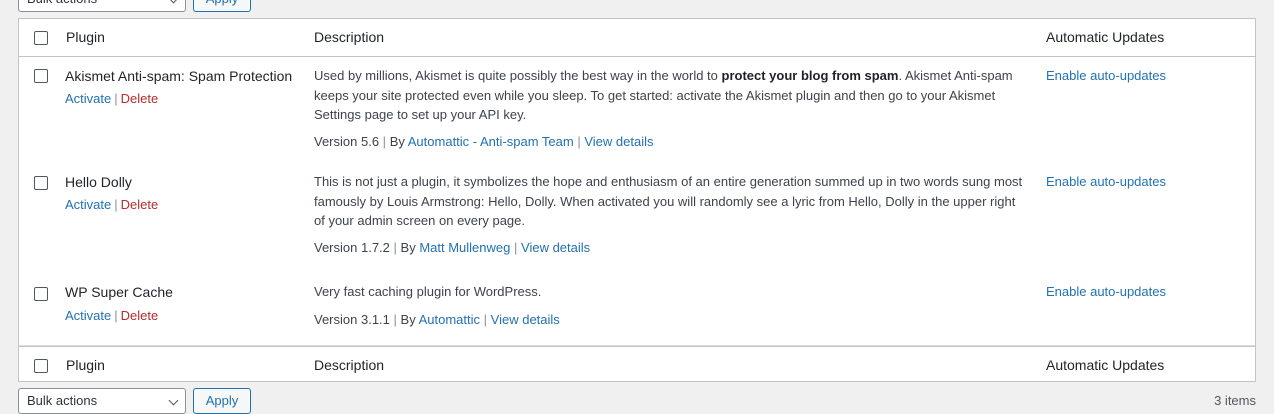  What do you see at coordinates (179, 76) in the screenshot?
I see `plugin-name: Akismet Anti-spam: Spam Protection` at bounding box center [179, 76].